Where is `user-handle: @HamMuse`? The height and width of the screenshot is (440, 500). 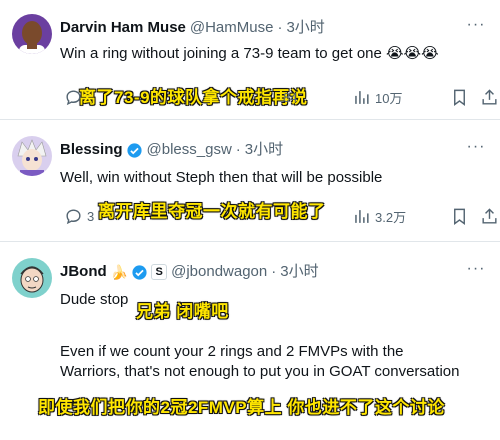
user-handle: @HamMuse is located at coordinates (232, 28).